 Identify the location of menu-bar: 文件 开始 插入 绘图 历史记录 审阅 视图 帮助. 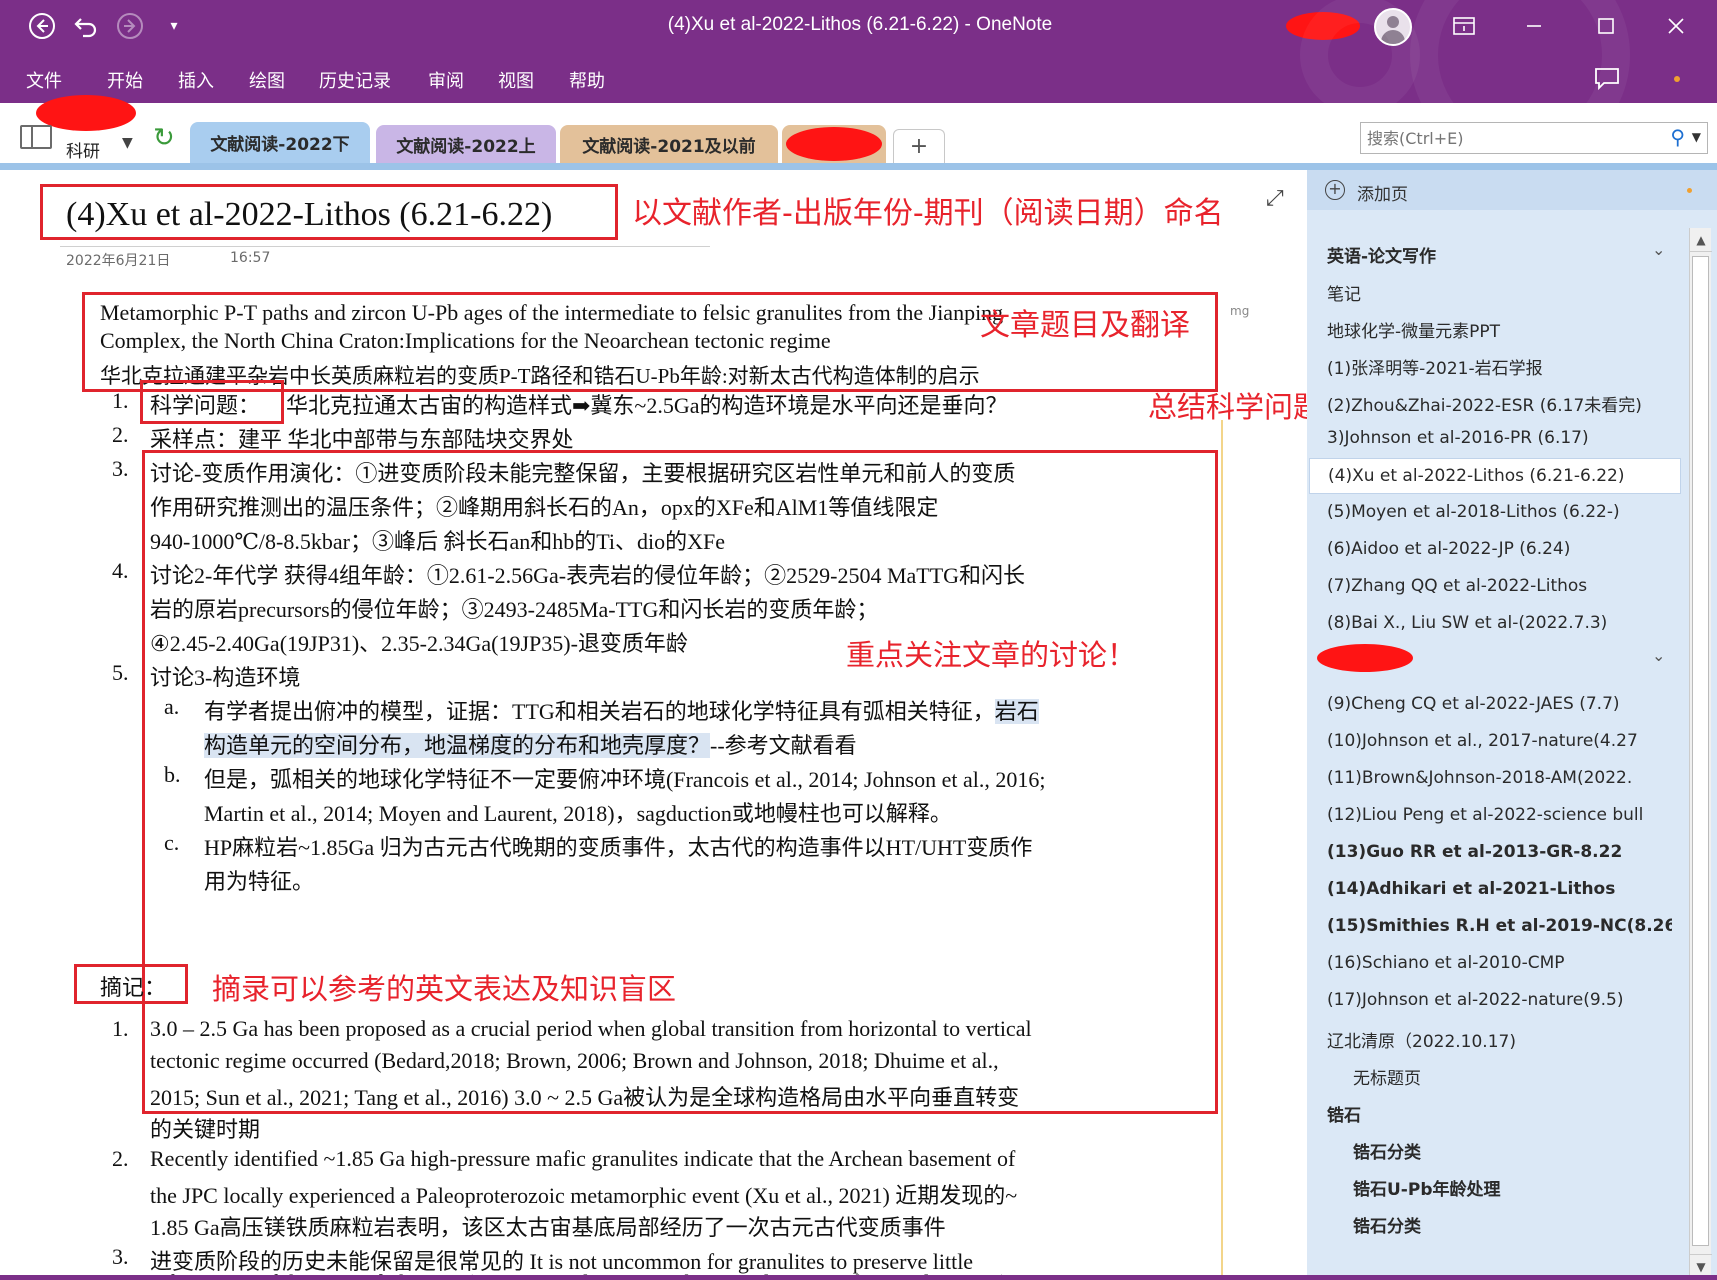
(858, 82).